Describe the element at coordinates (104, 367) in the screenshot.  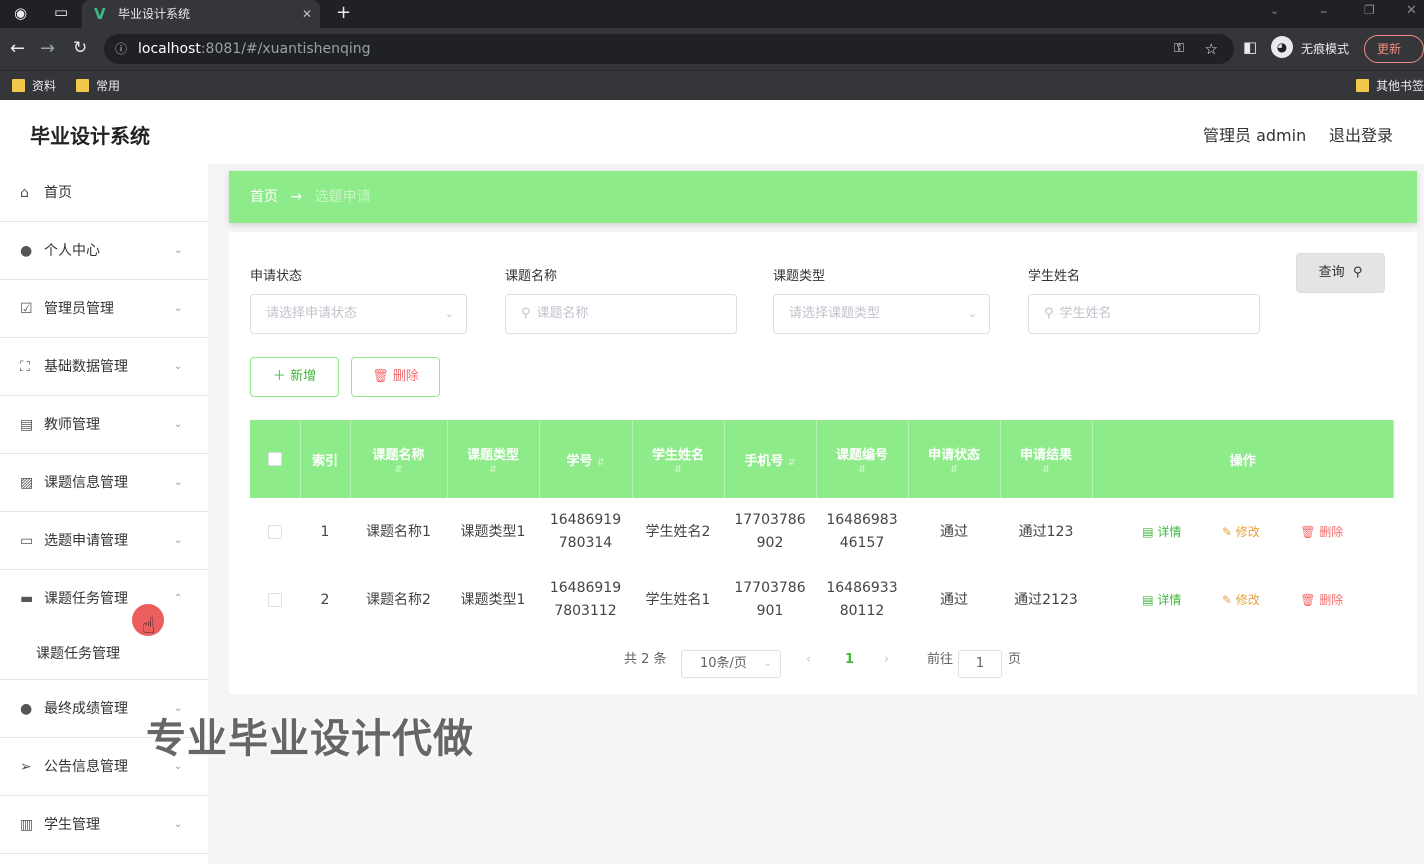
I see `sidebar-item-basedata: ⛶ 基础数据管理 ⌄` at that location.